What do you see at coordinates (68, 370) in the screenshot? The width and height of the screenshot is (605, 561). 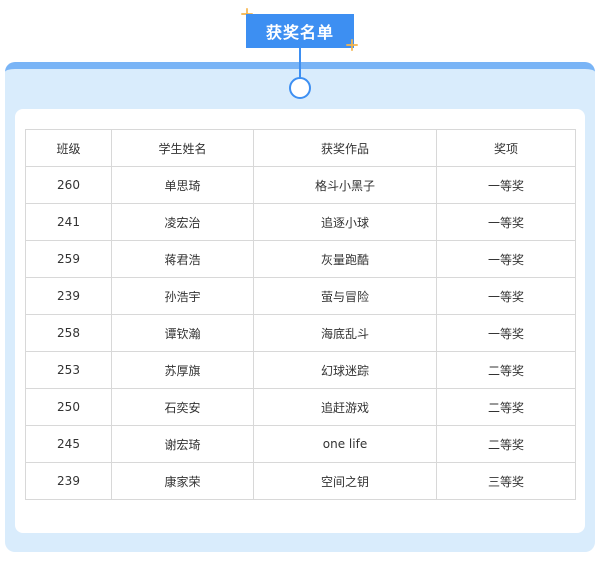 I see `cell-class: 253` at bounding box center [68, 370].